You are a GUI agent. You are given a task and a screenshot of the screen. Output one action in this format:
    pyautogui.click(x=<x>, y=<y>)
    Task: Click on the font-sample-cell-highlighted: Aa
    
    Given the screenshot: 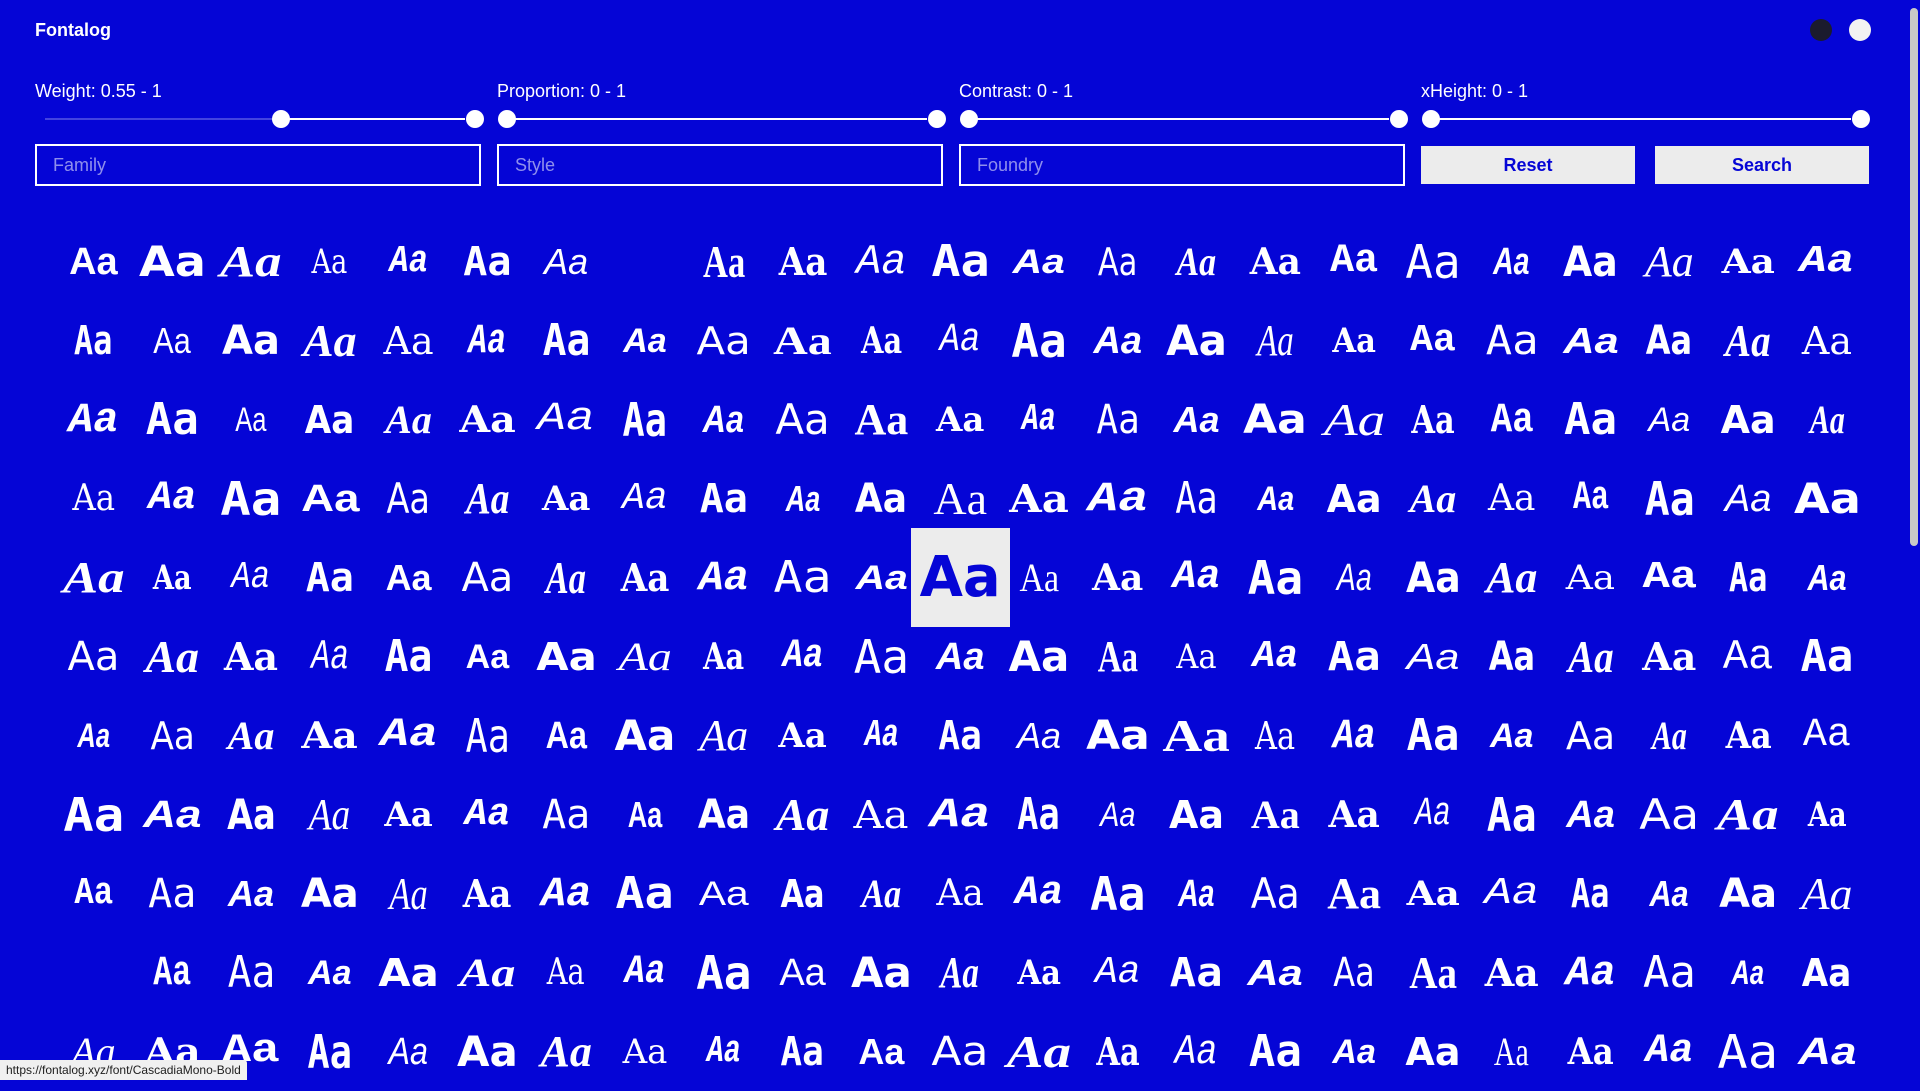 What is the action you would take?
    pyautogui.click(x=960, y=577)
    